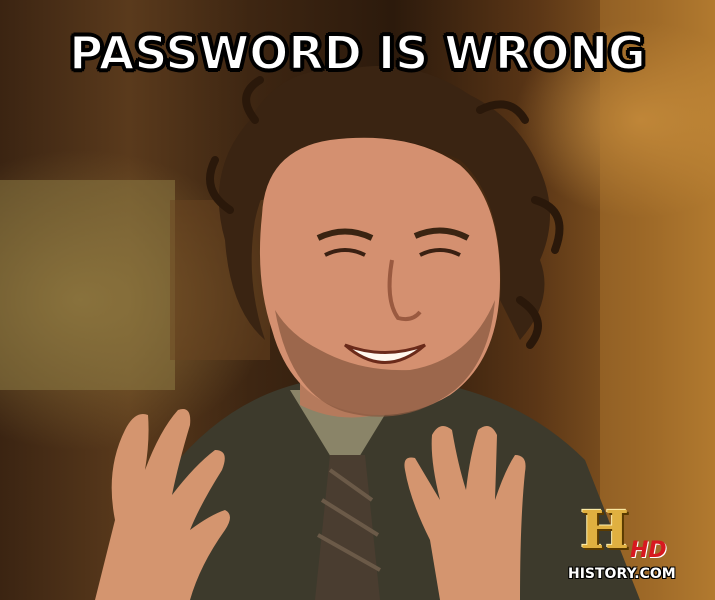 The height and width of the screenshot is (600, 715). I want to click on meme-caption: PASSWORD IS WRONG, so click(357, 53).